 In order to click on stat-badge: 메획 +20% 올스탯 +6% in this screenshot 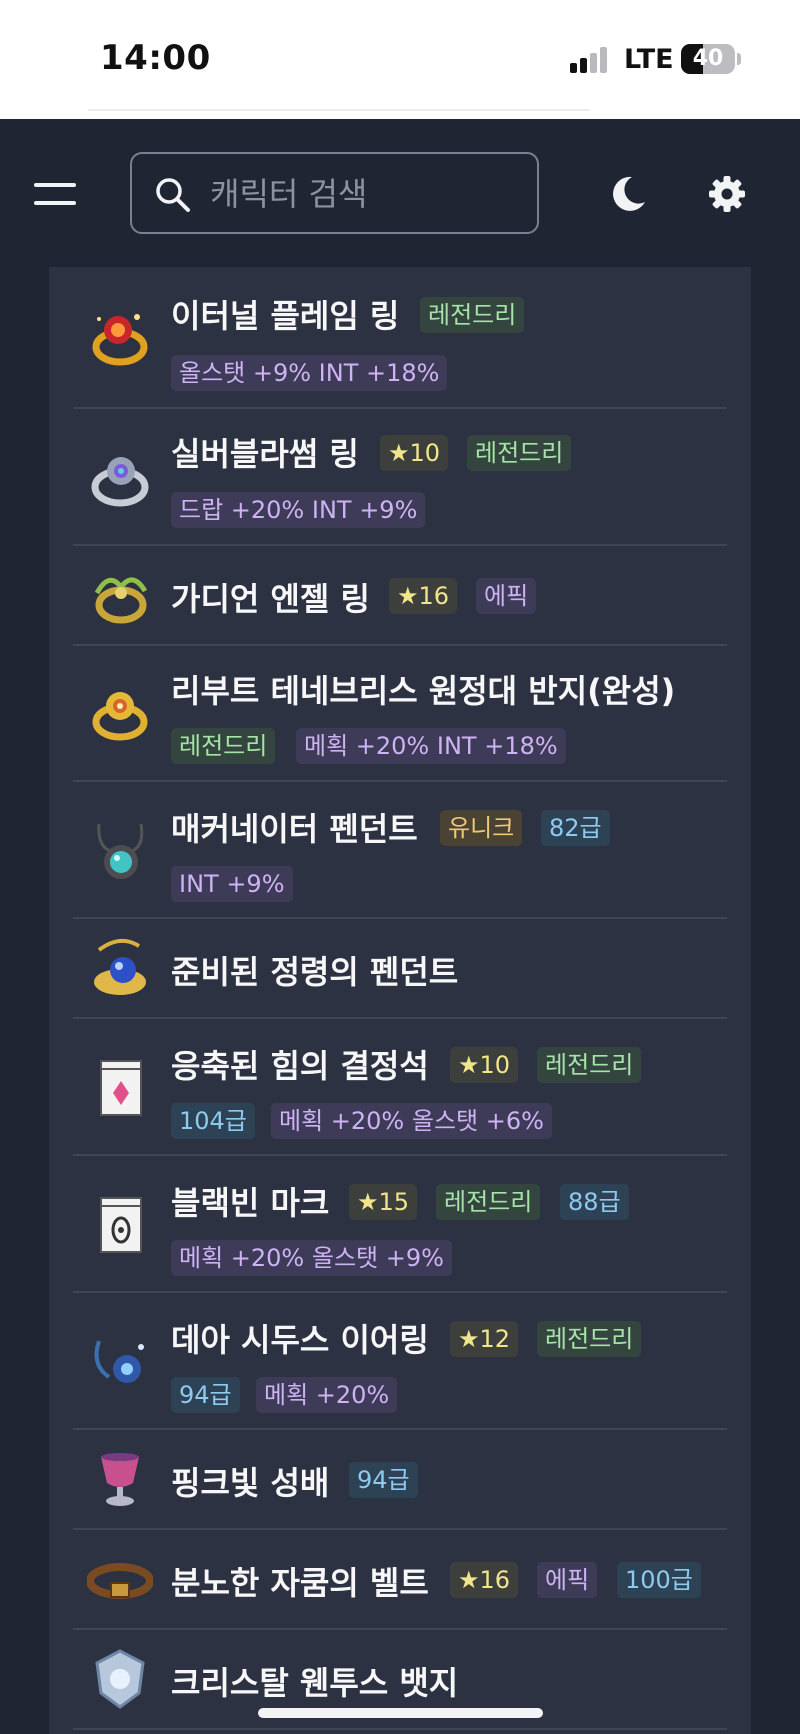, I will do `click(411, 1121)`.